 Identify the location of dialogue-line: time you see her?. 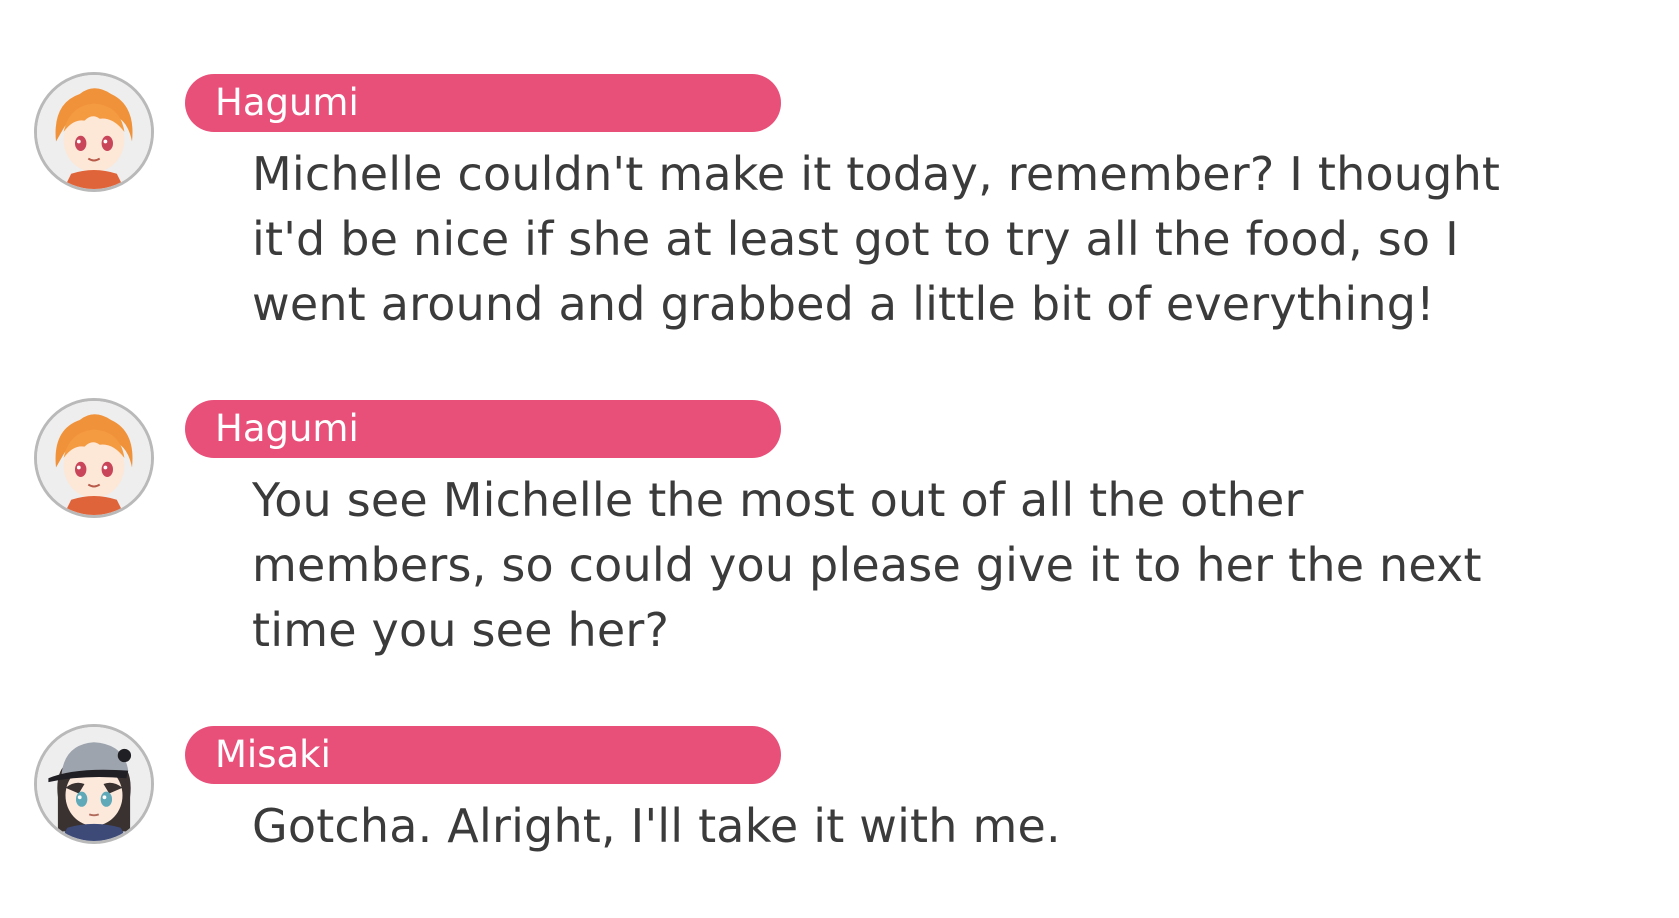
(461, 630).